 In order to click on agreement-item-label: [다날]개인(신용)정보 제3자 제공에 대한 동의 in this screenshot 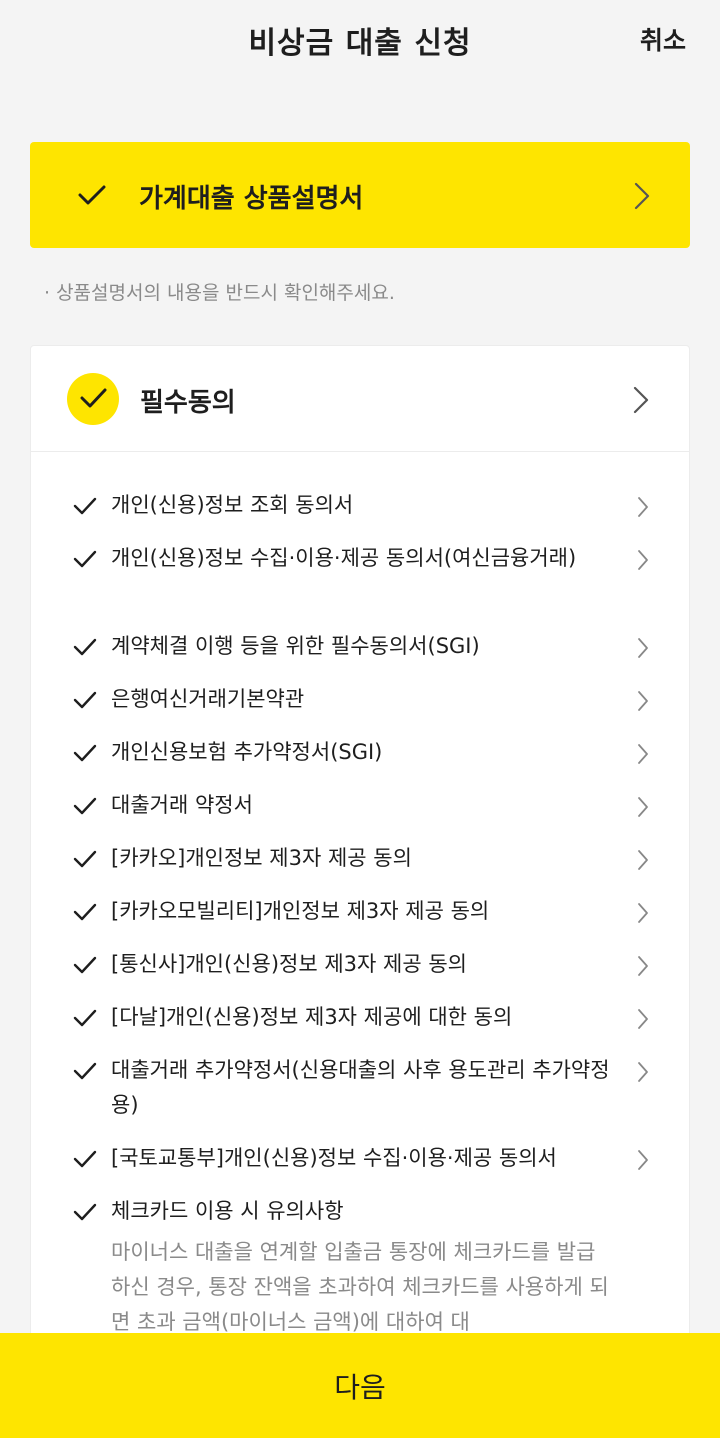, I will do `click(312, 1017)`.